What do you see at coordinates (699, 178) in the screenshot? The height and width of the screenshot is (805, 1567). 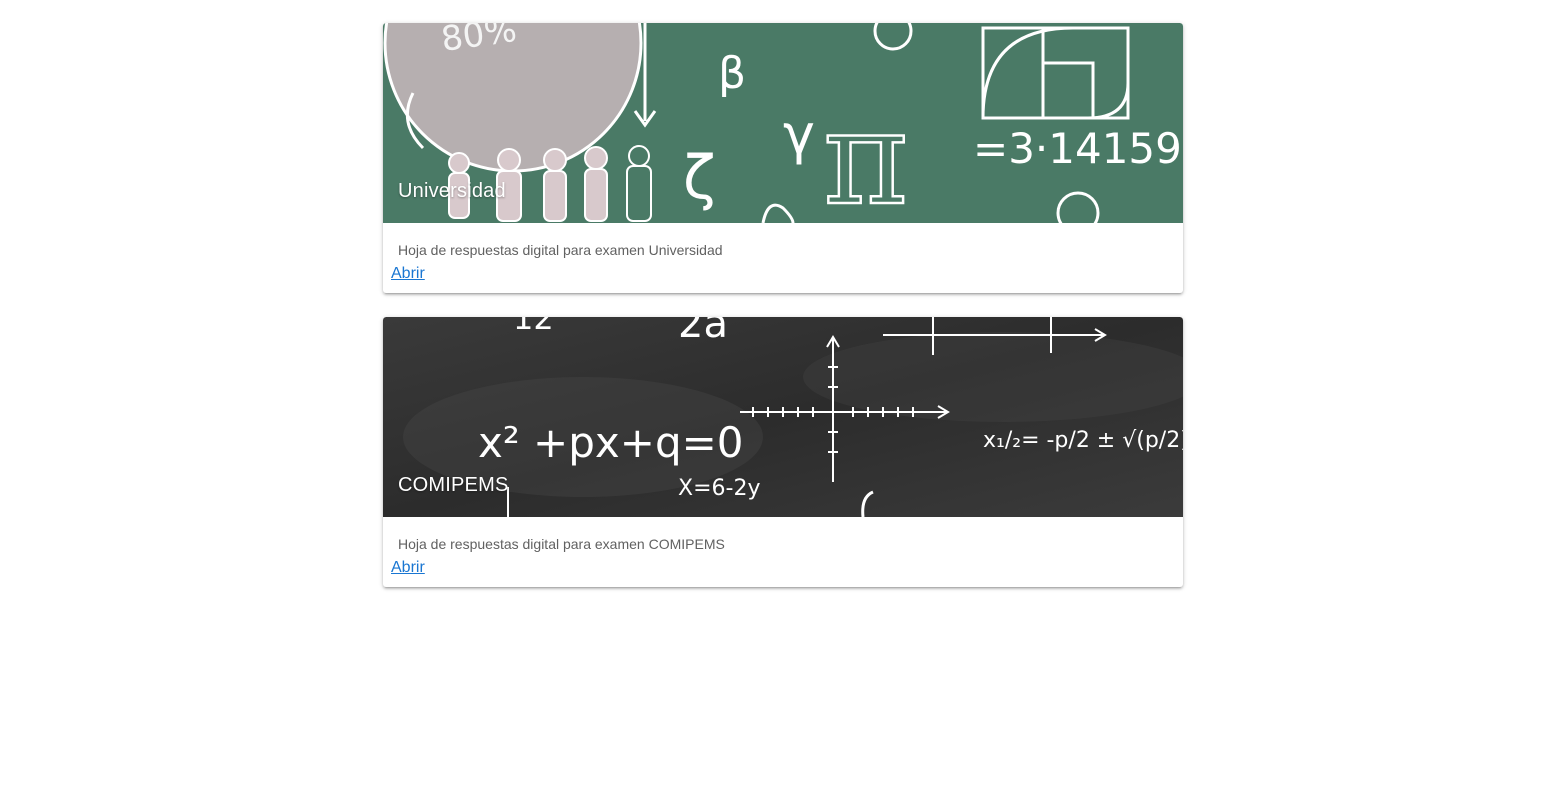 I see `svg-text: ζ` at bounding box center [699, 178].